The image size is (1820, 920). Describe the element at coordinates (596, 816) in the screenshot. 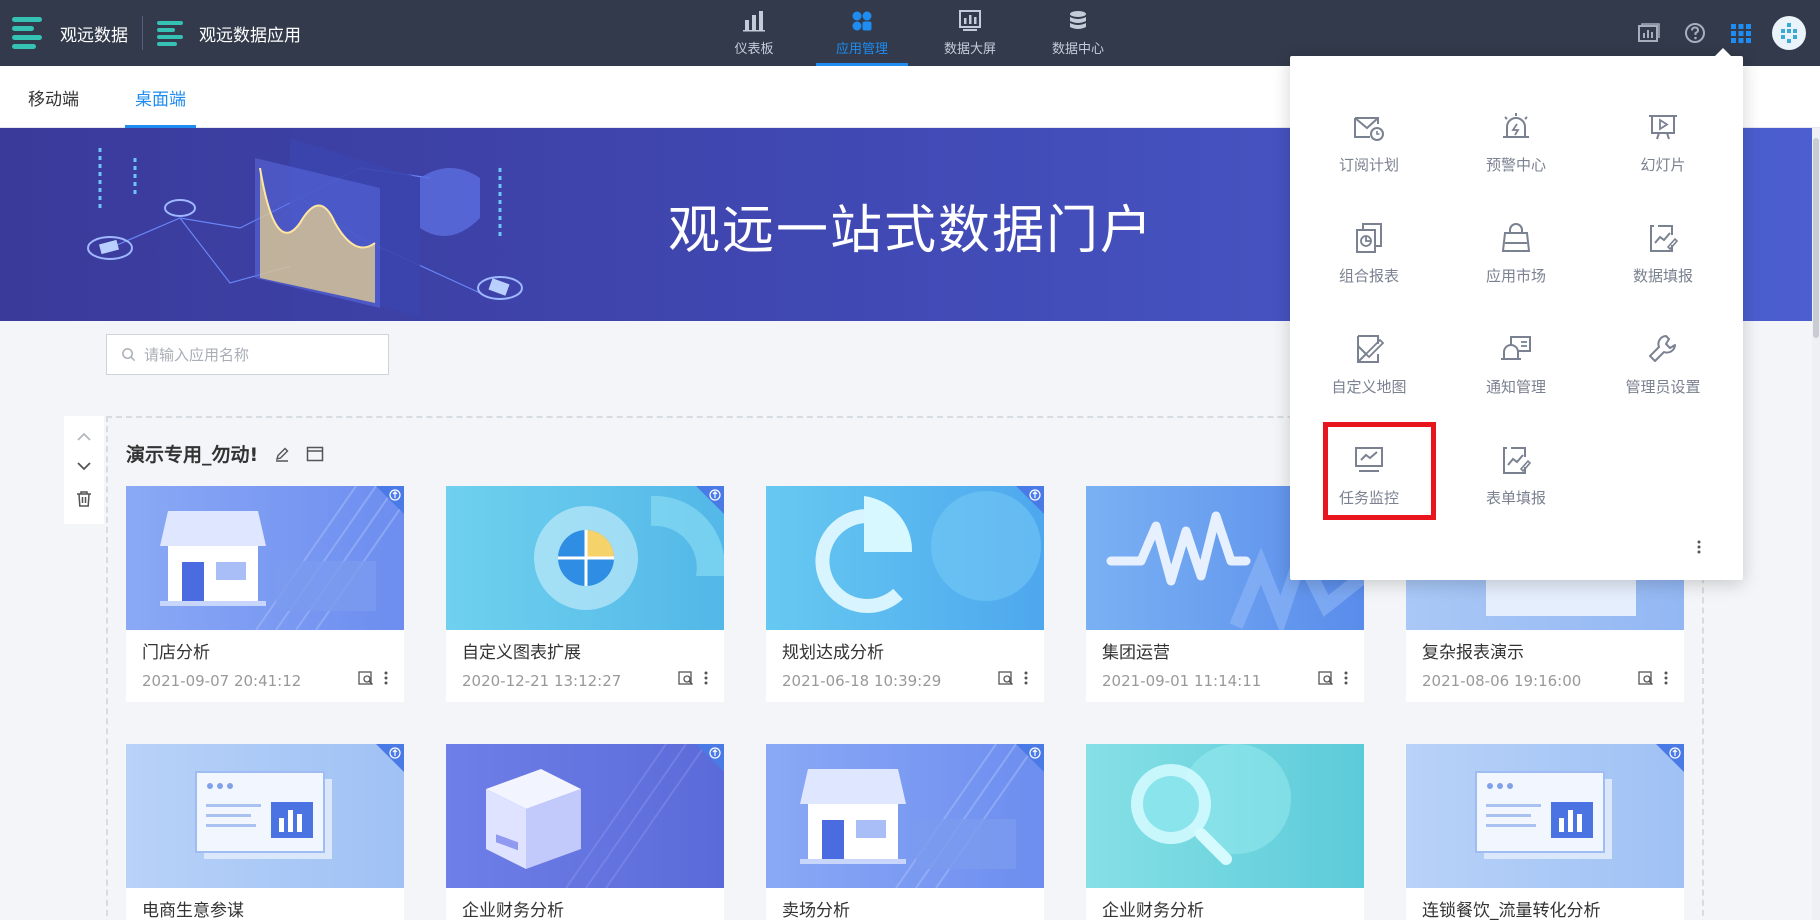

I see `cube-illustration` at that location.